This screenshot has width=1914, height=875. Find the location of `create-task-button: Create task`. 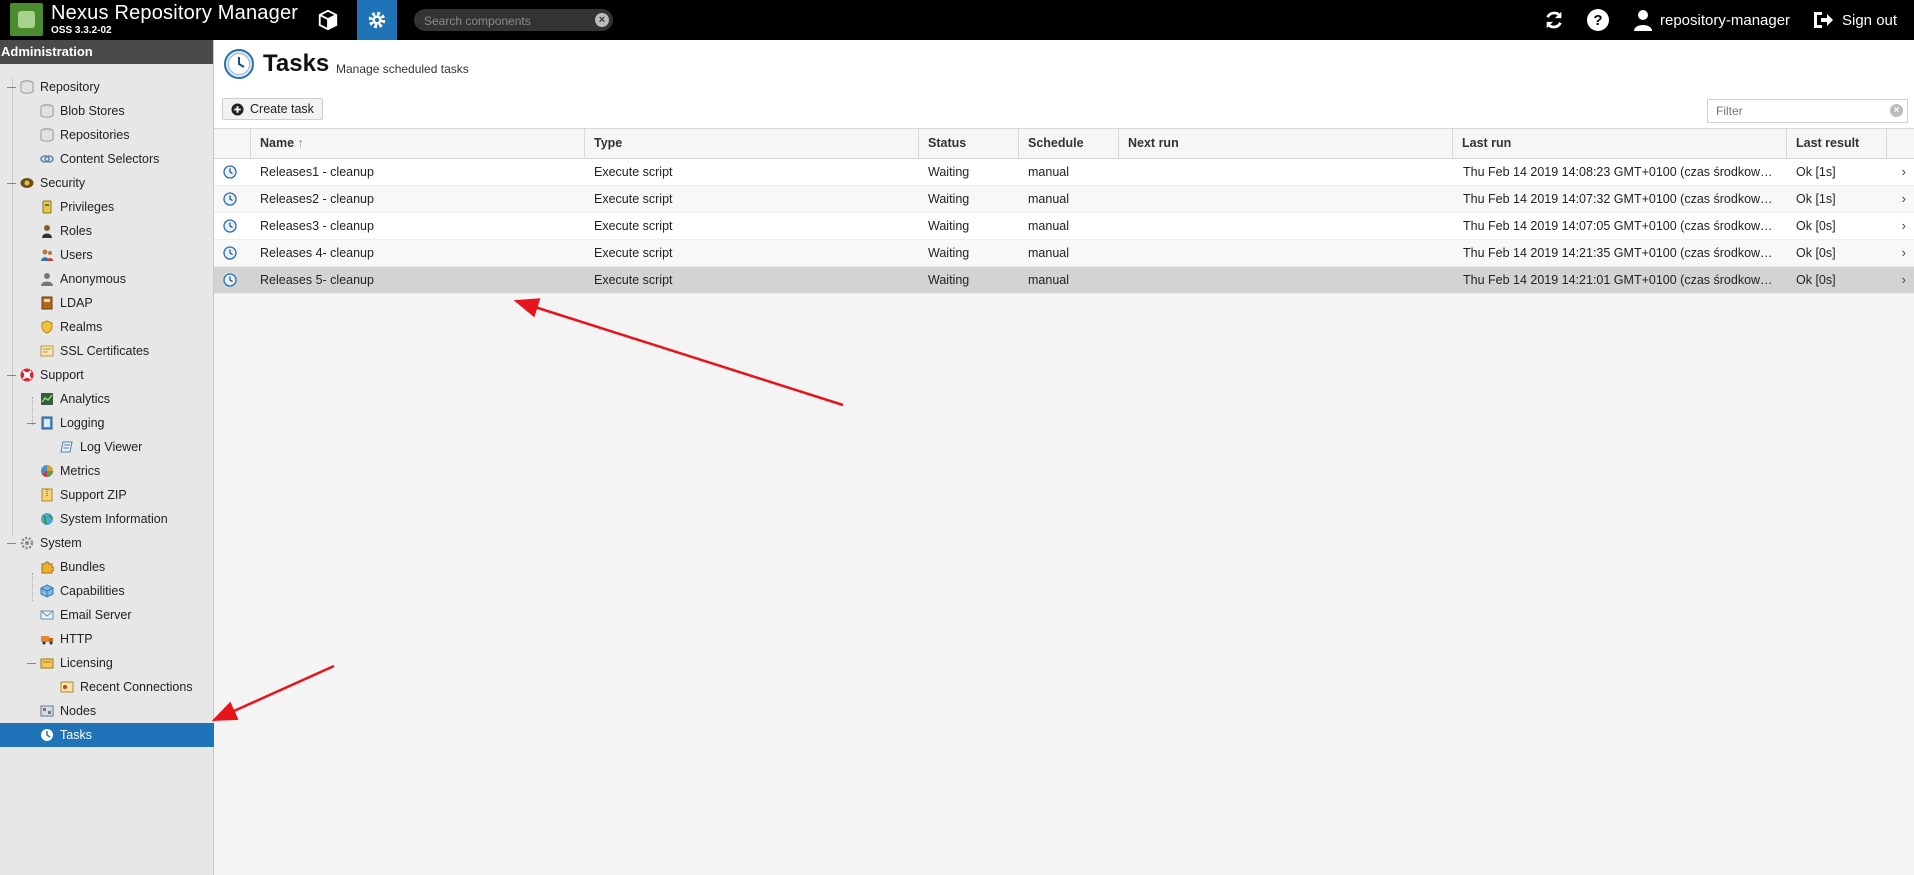

create-task-button: Create task is located at coordinates (272, 109).